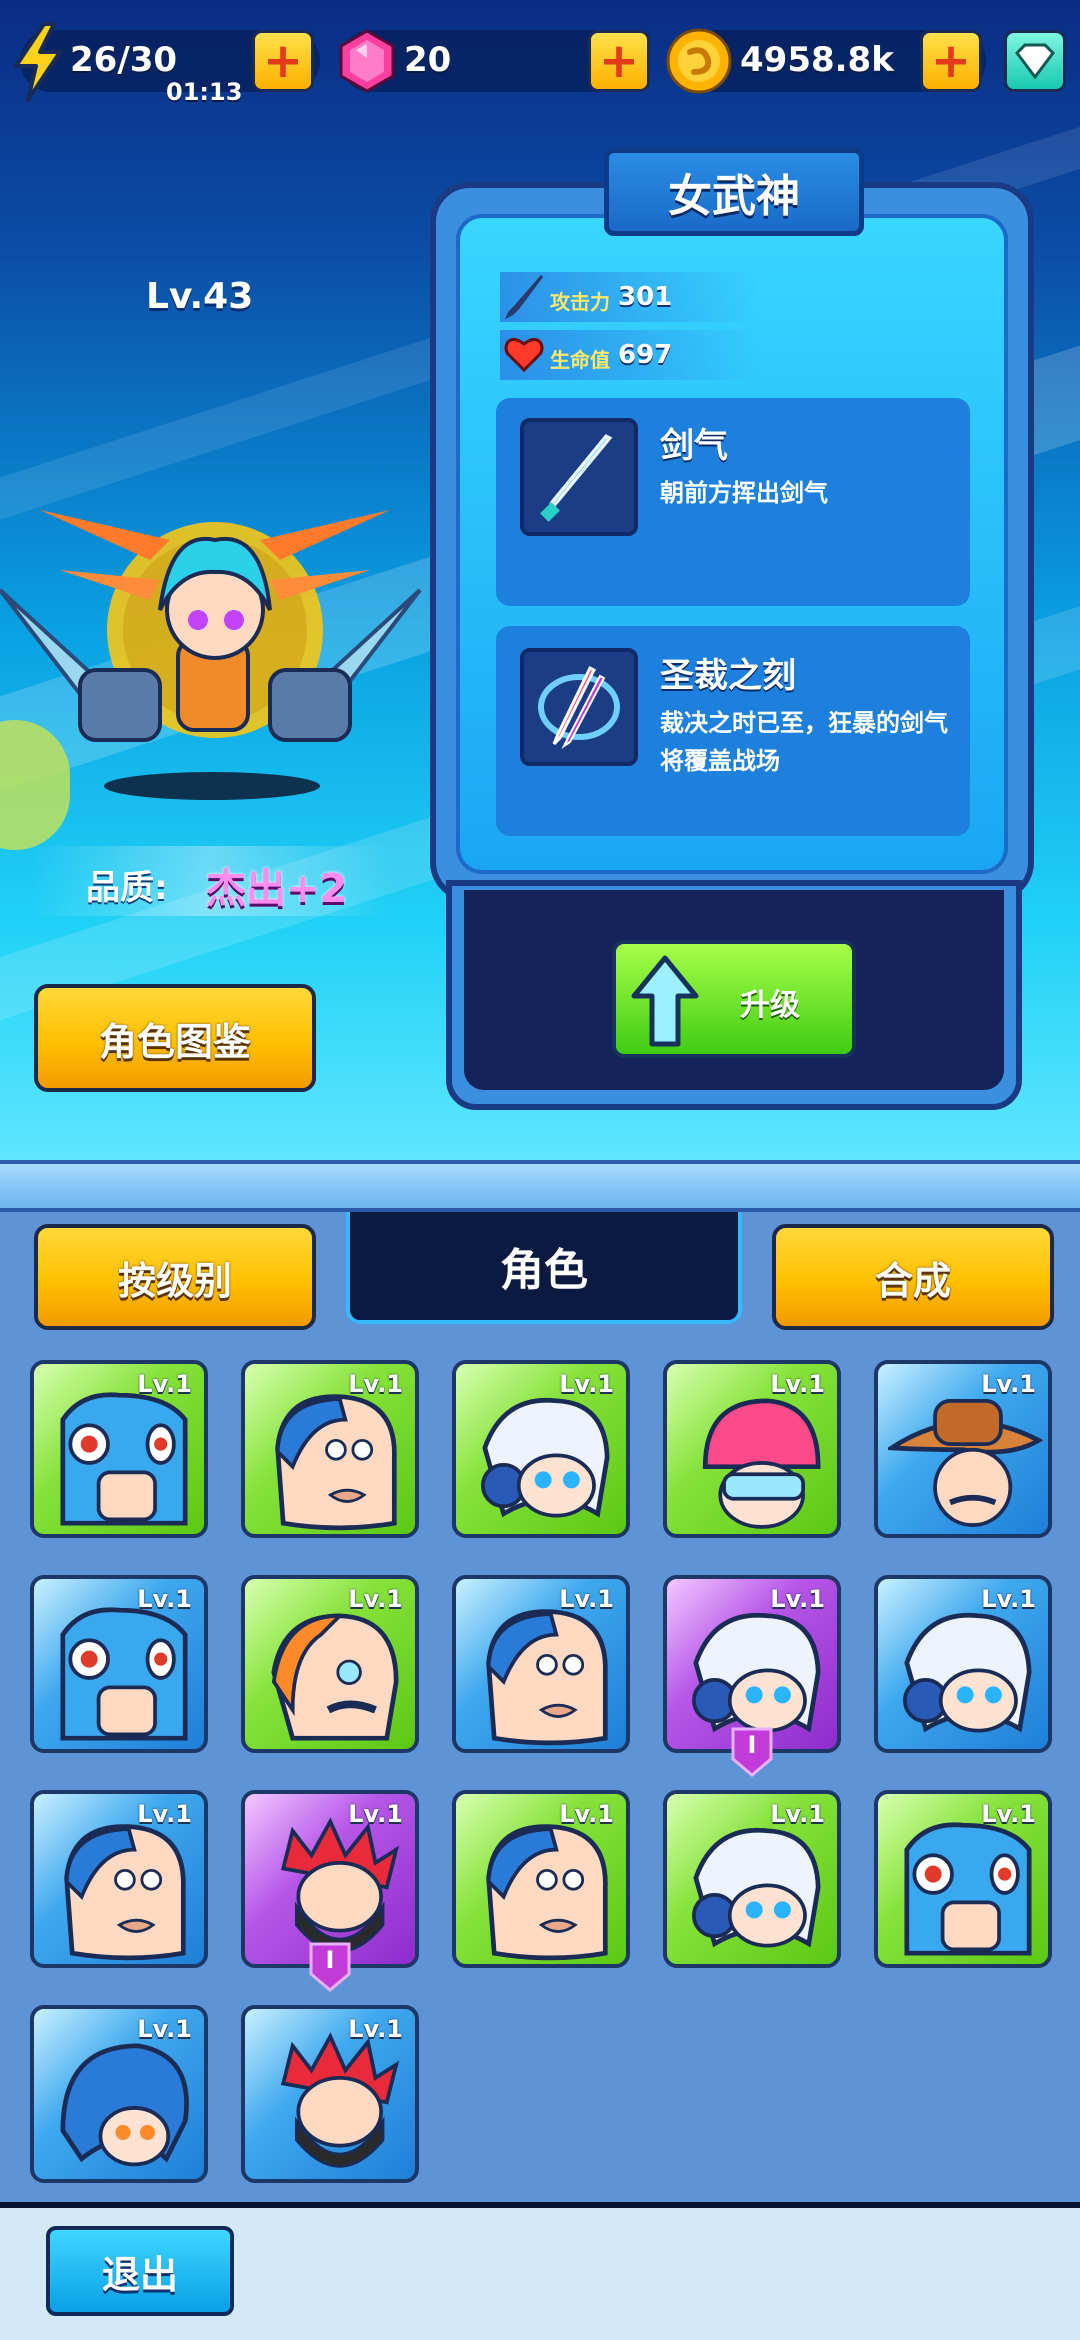 Image resolution: width=1080 pixels, height=2340 pixels. What do you see at coordinates (699, 61) in the screenshot?
I see `coin-icon` at bounding box center [699, 61].